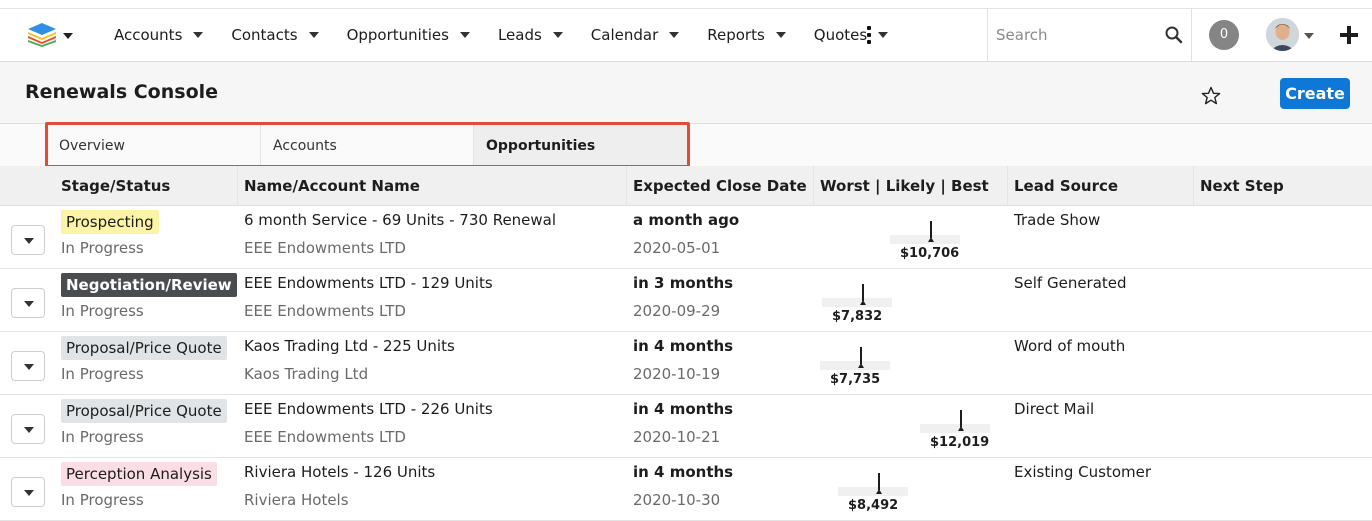 This screenshot has width=1372, height=521. Describe the element at coordinates (1083, 472) in the screenshot. I see `lead-source-text: Existing Customer` at that location.